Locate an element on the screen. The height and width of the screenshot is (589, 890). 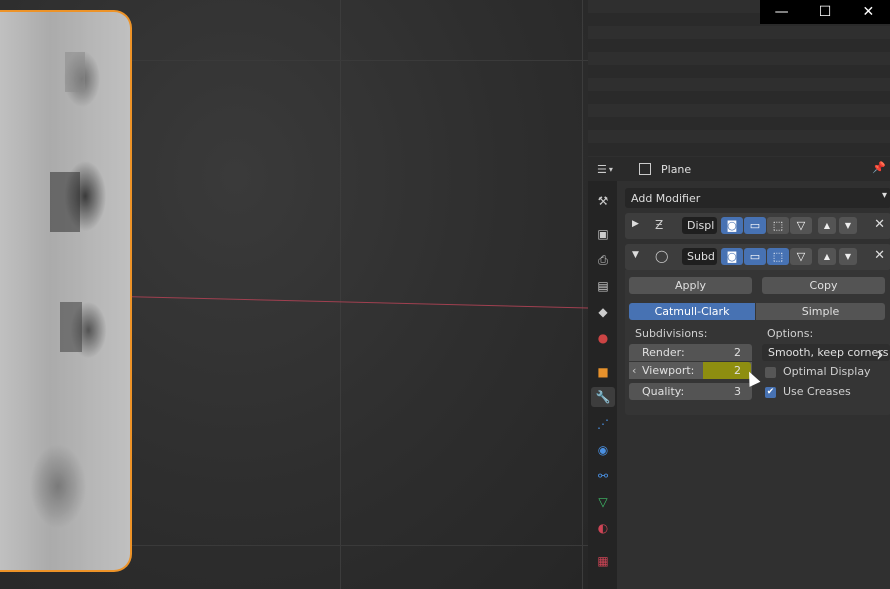
collapse-arrow-icon: ▼ is located at coordinates (635, 255).